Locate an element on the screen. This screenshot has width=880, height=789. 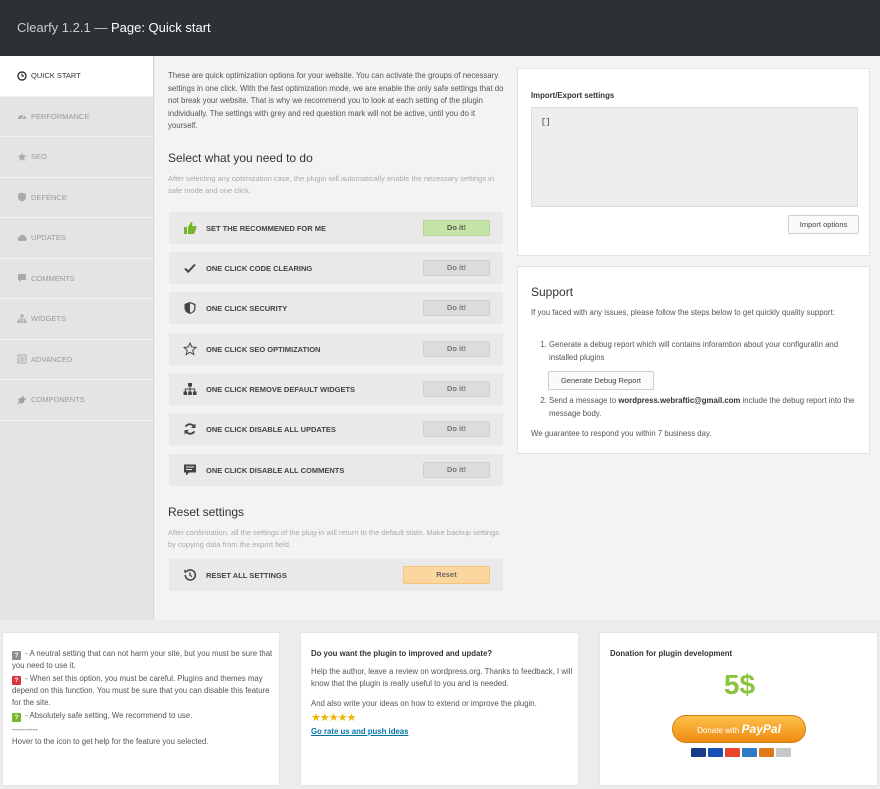
sidebar-item-comments: COMMENTS is located at coordinates (76, 279).